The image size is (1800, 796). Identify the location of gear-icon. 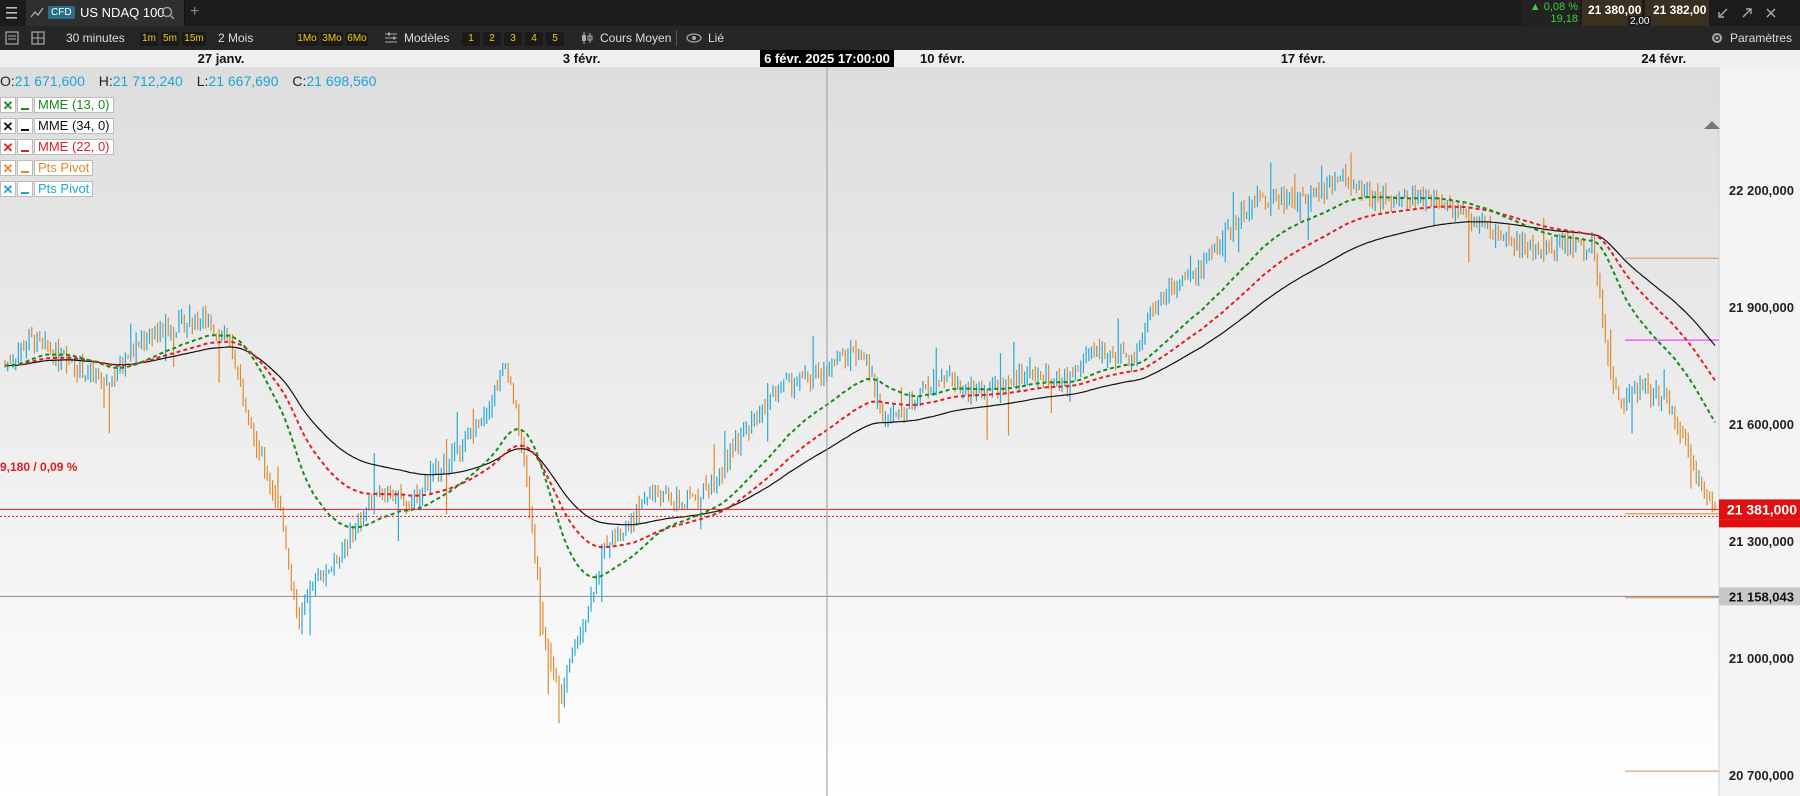
(1717, 38).